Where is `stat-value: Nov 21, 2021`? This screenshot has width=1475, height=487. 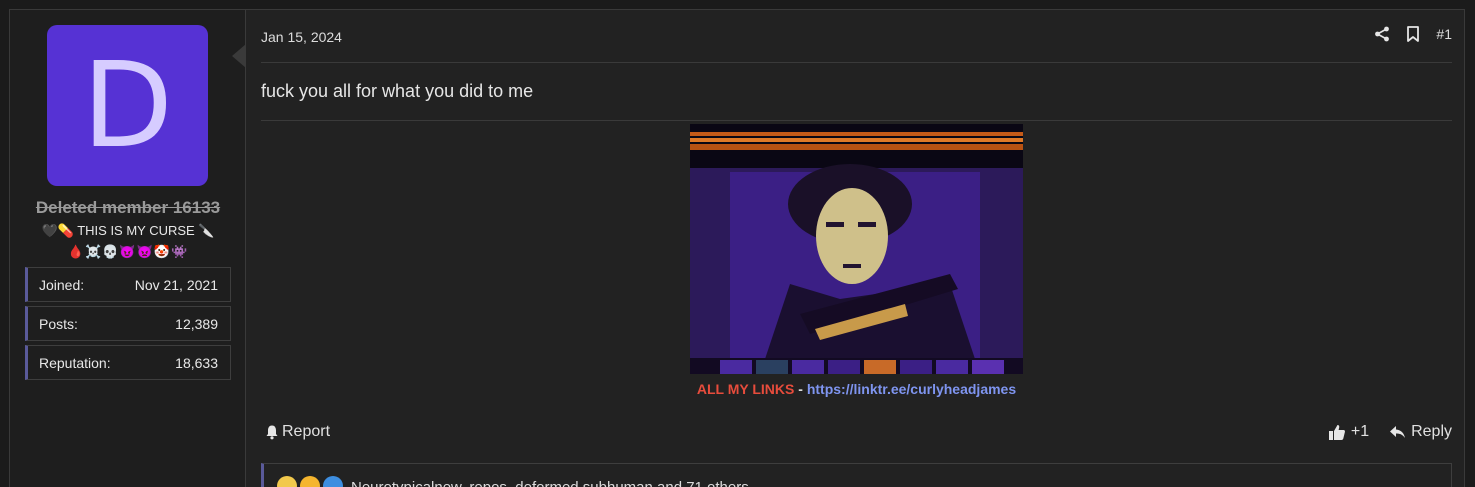
stat-value: Nov 21, 2021 is located at coordinates (176, 285).